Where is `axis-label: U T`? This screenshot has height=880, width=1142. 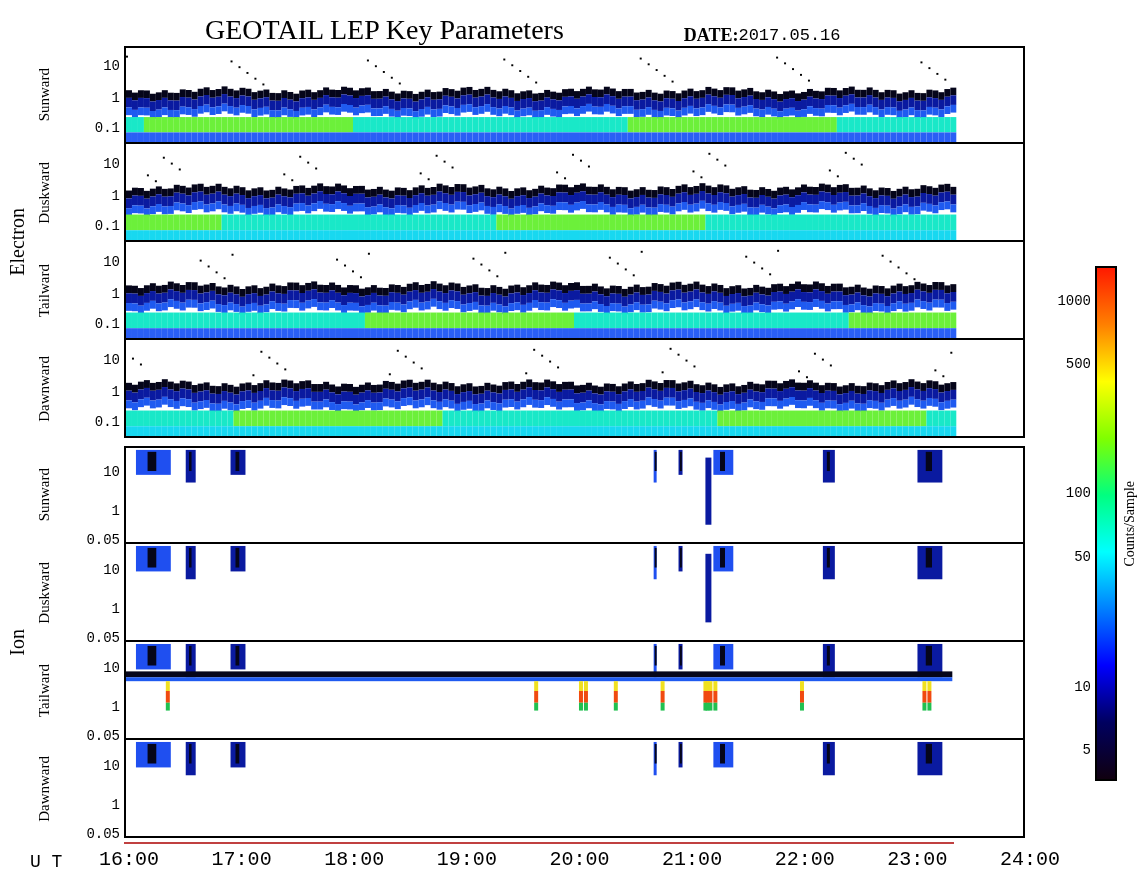
axis-label: U T is located at coordinates (46, 862).